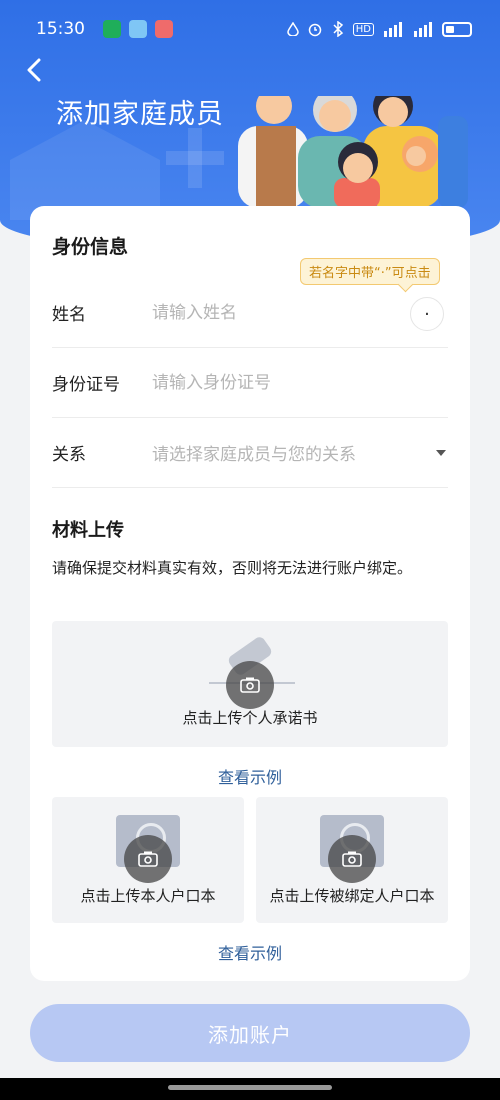 The height and width of the screenshot is (1100, 500). I want to click on materials-notice: 请确保提交材料真实有效，否则将无法进行账户绑定。, so click(232, 568).